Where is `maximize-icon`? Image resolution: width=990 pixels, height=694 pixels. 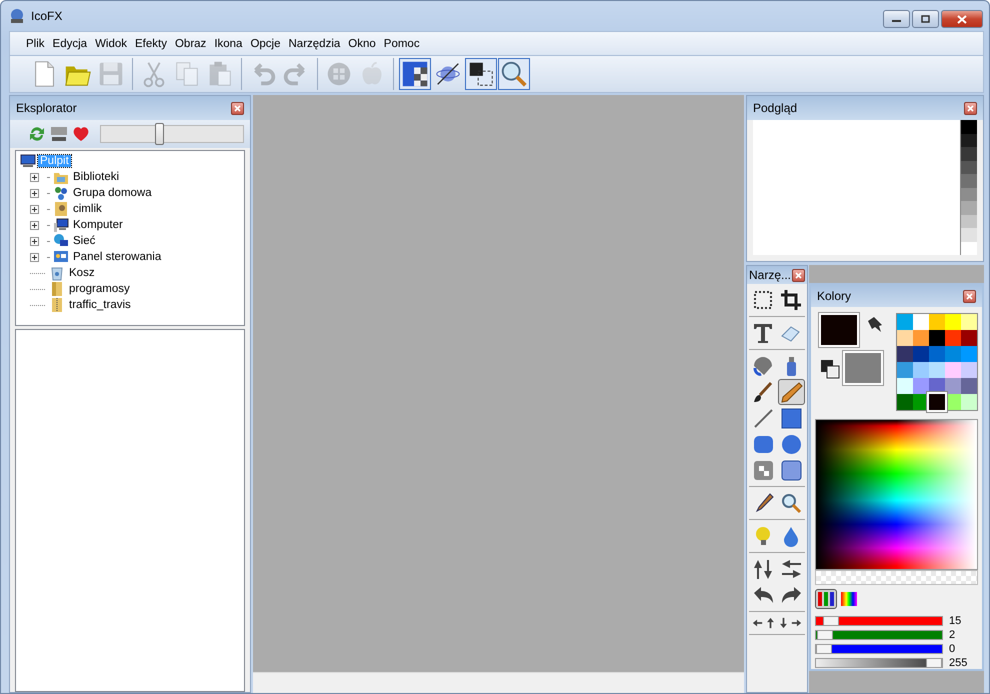
maximize-icon is located at coordinates (925, 19).